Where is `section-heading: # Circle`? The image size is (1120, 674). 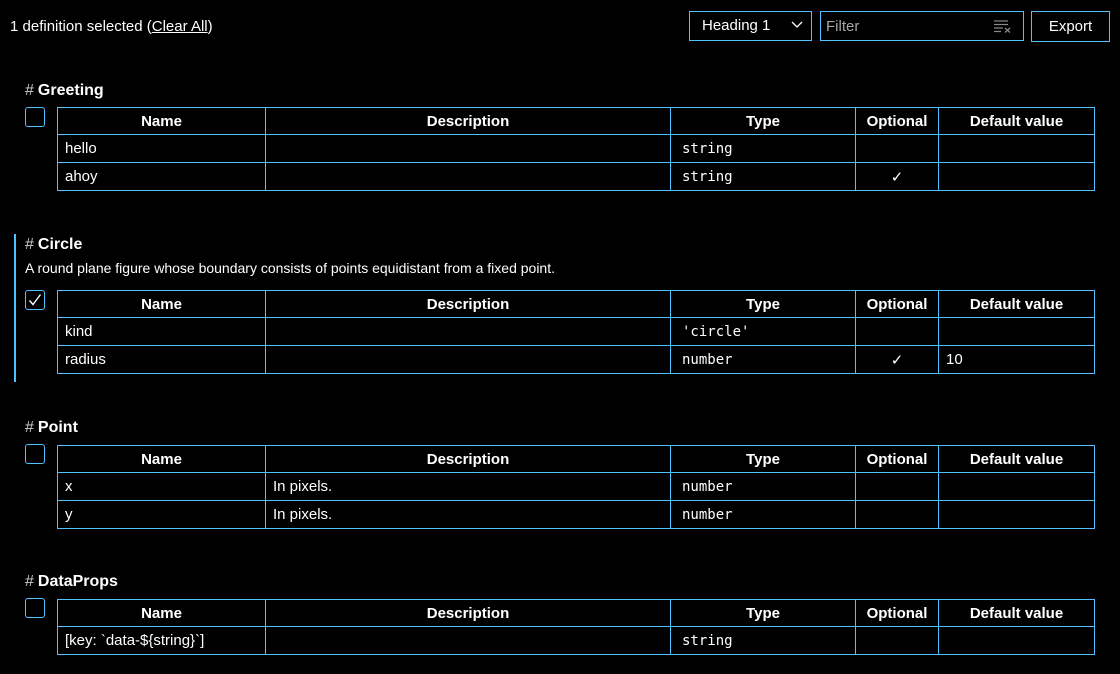 section-heading: # Circle is located at coordinates (53, 245).